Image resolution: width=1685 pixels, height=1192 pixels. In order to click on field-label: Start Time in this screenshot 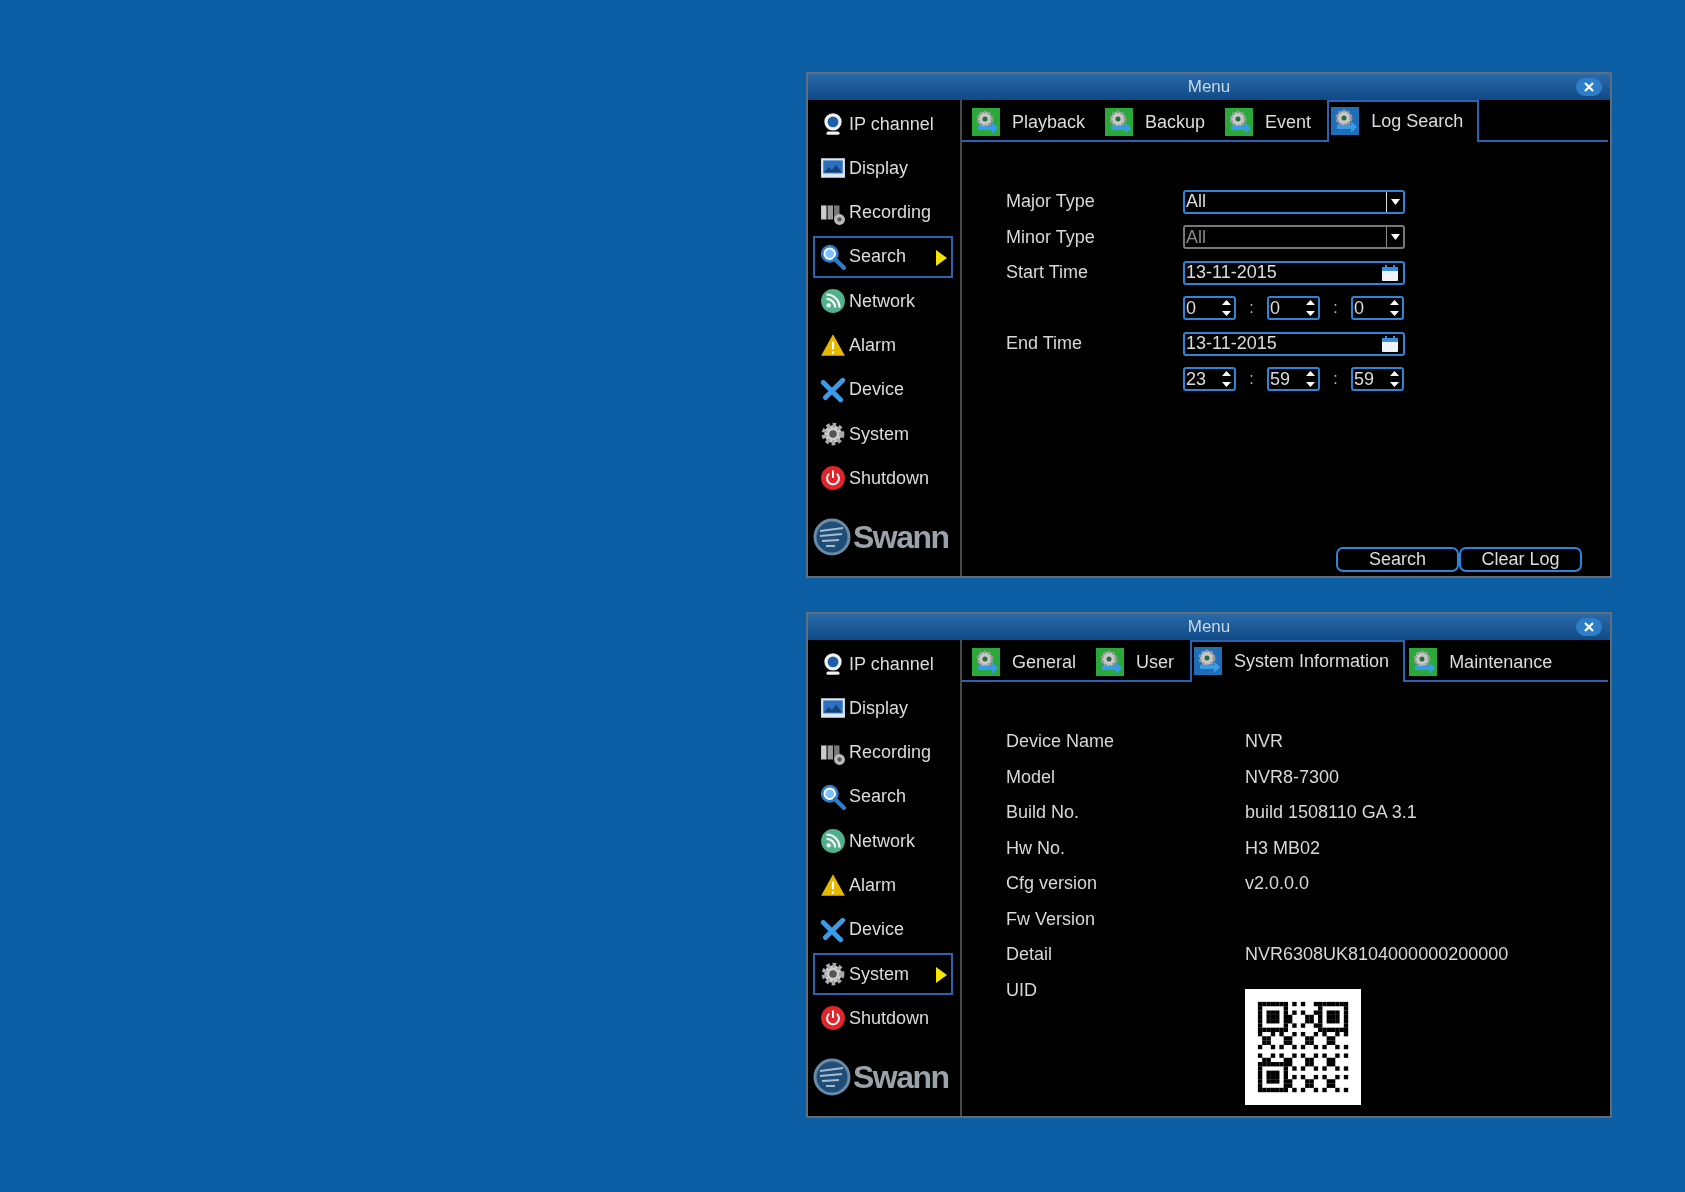, I will do `click(1048, 273)`.